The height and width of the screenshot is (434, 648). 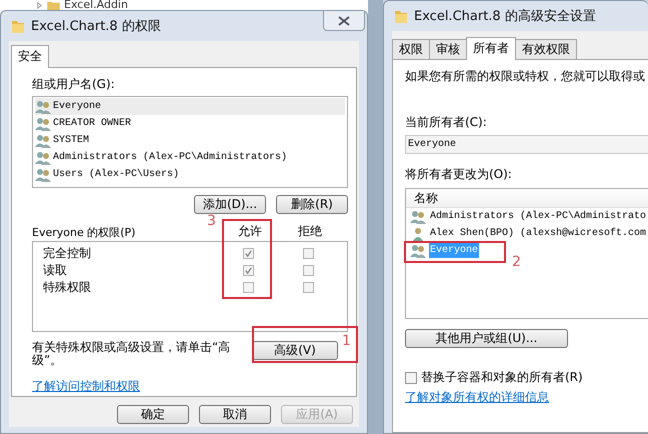 I want to click on owner-list-item: Alex Shen(BPO) (alexsh@wicresoft.com, so click(x=538, y=233).